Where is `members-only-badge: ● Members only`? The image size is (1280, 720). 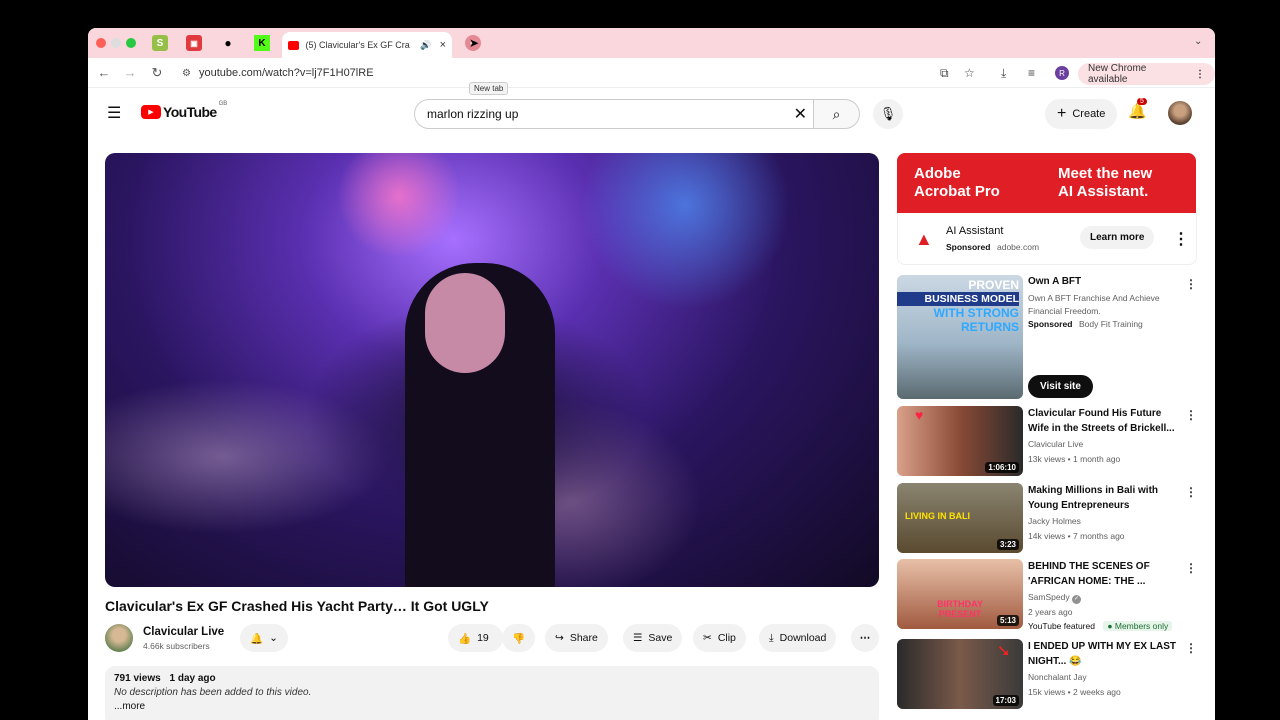
members-only-badge: ● Members only is located at coordinates (1138, 626).